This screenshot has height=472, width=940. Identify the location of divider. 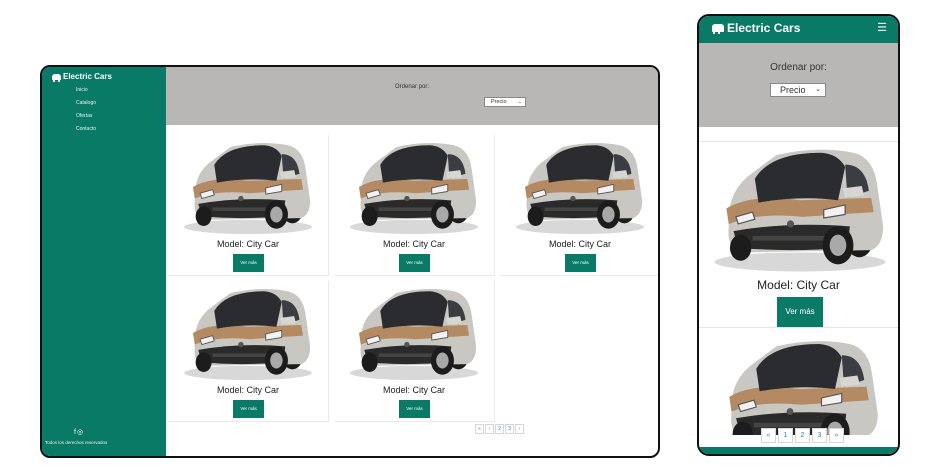
(798, 327).